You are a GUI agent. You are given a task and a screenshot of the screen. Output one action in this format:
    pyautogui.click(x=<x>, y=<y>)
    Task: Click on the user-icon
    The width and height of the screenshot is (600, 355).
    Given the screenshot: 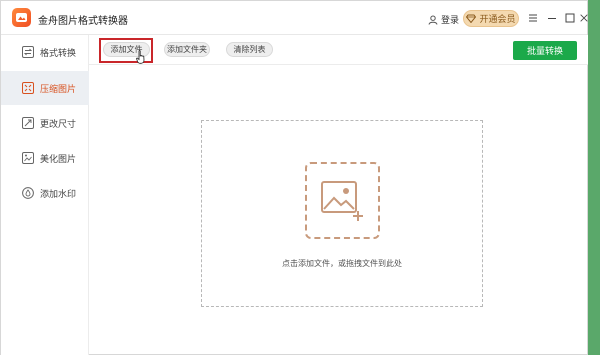 What is the action you would take?
    pyautogui.click(x=433, y=20)
    